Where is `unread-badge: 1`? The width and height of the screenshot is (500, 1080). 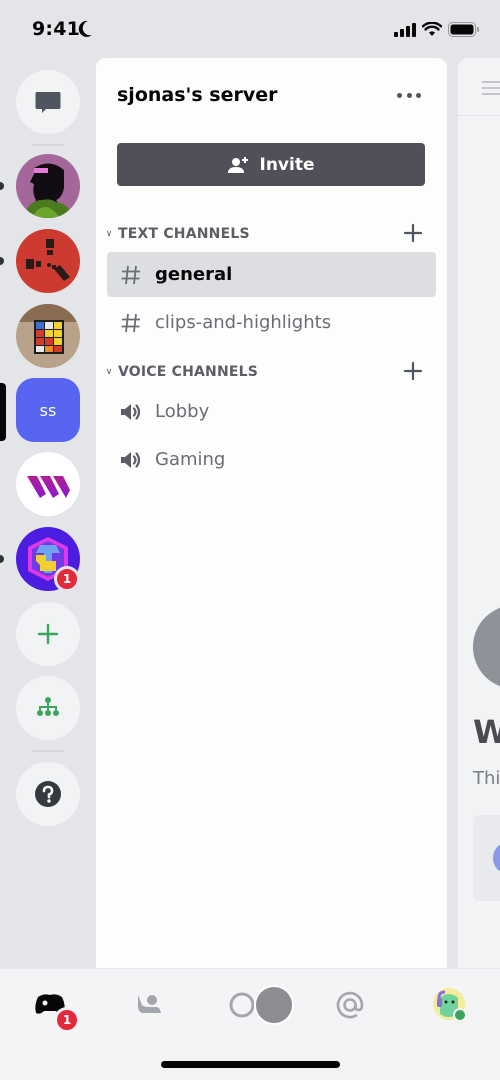
unread-badge: 1 is located at coordinates (67, 1020).